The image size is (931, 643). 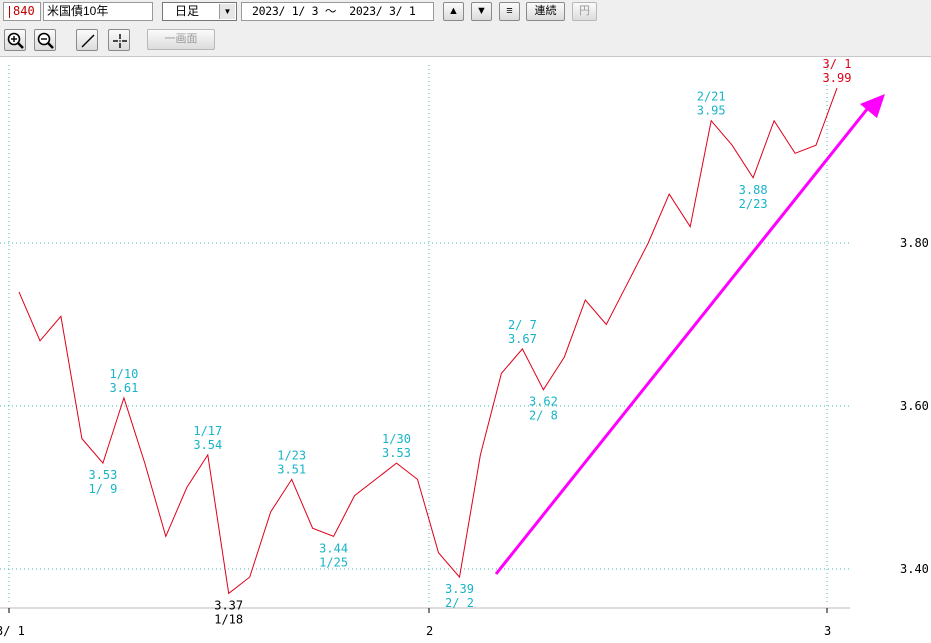 What do you see at coordinates (545, 11) in the screenshot?
I see `renzoku-button: 連続` at bounding box center [545, 11].